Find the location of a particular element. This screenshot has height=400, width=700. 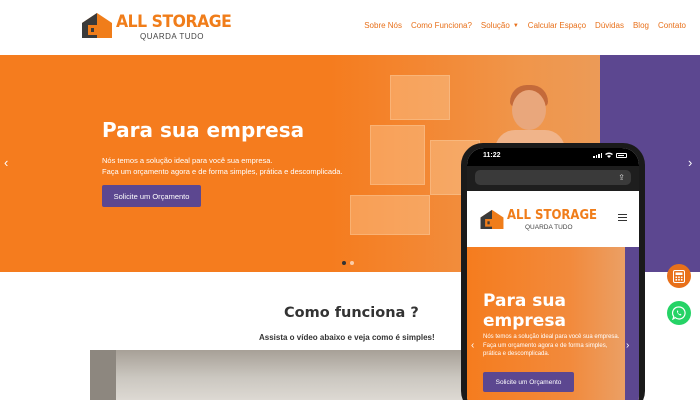

calculator-icon is located at coordinates (679, 276).